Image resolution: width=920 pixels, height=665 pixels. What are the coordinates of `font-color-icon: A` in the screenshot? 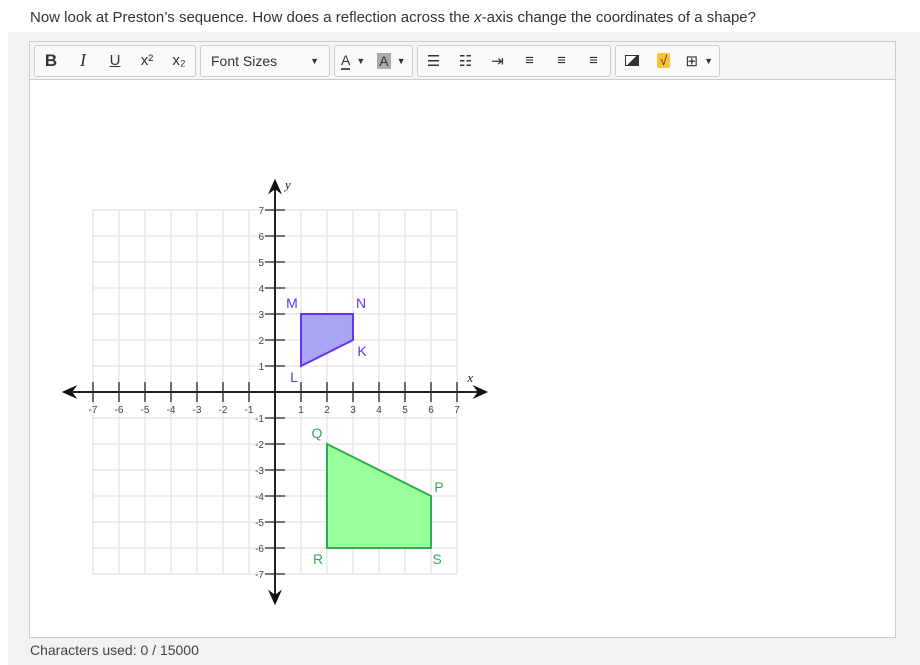 It's located at (346, 60).